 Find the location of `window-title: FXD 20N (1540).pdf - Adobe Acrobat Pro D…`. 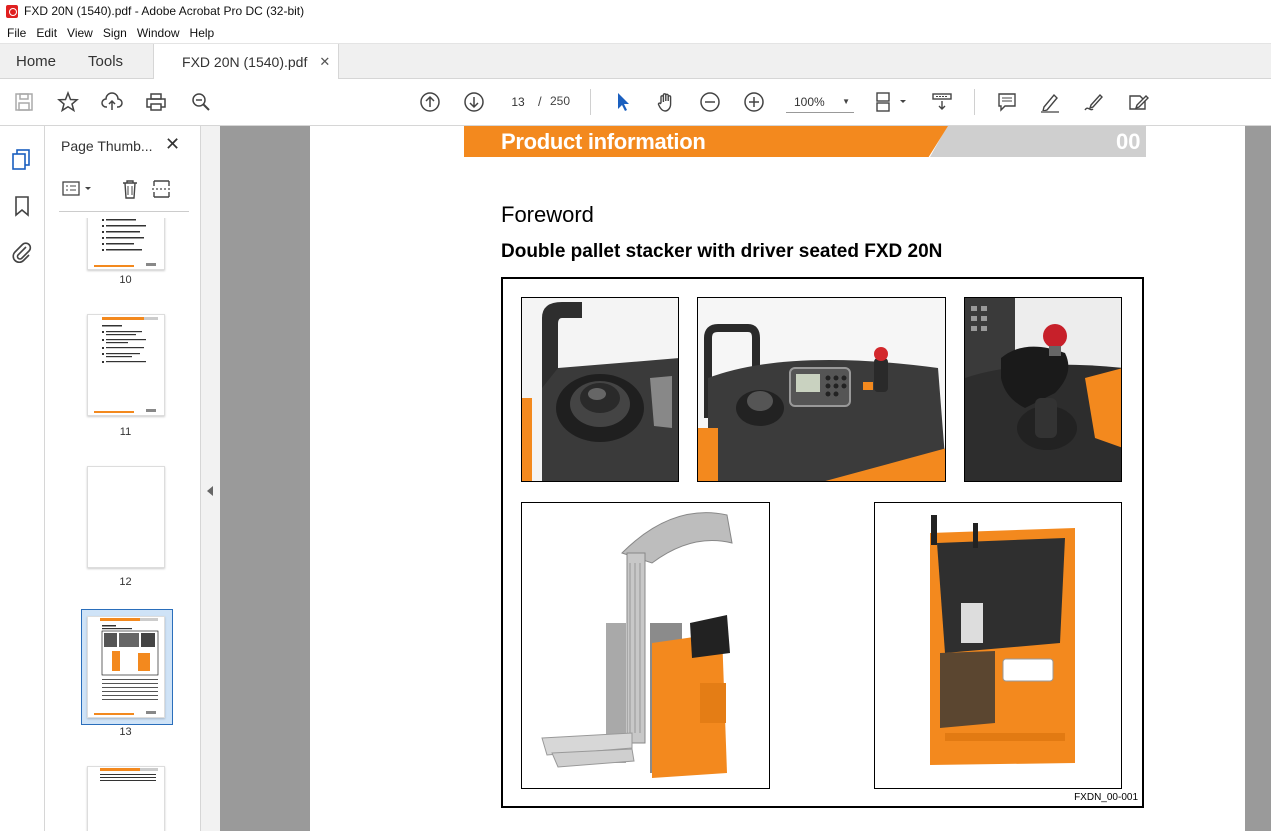

window-title: FXD 20N (1540).pdf - Adobe Acrobat Pro D… is located at coordinates (164, 11).